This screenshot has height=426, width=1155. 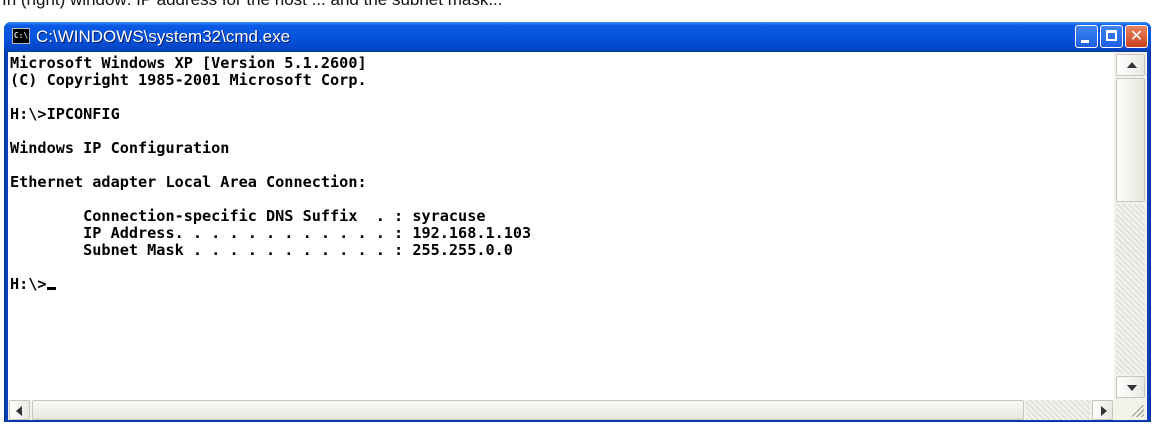 I want to click on minimize-button, so click(x=1086, y=36).